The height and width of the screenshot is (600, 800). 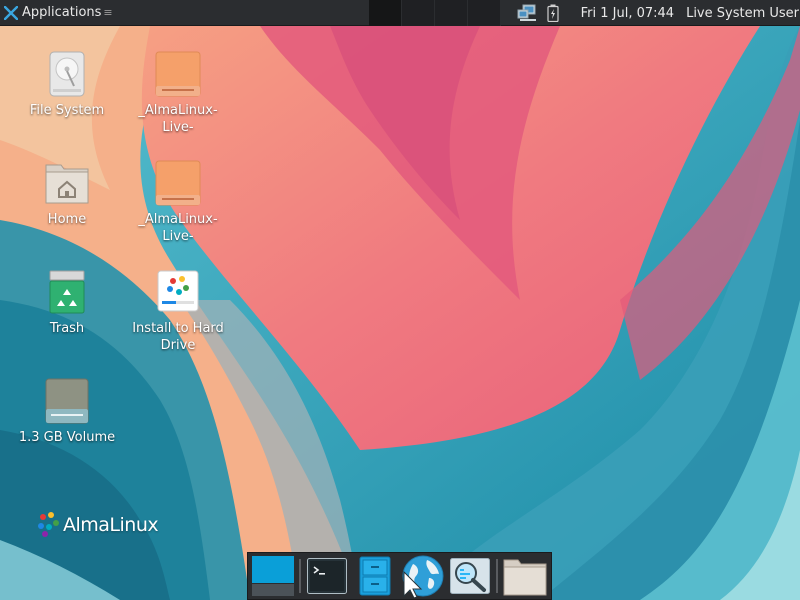 I want to click on battery-icon, so click(x=553, y=13).